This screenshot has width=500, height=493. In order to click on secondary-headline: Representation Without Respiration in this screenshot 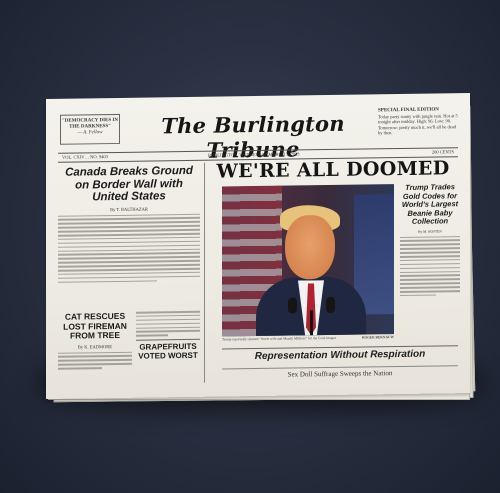, I will do `click(340, 354)`.